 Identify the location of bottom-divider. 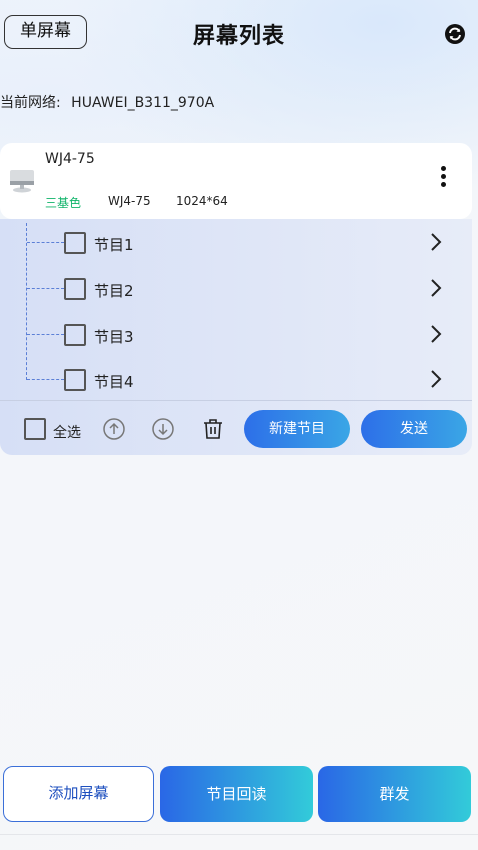
(239, 834).